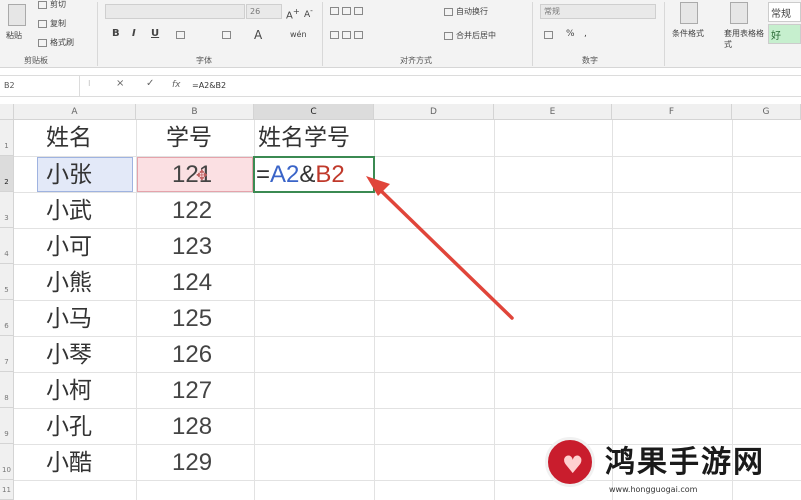 The width and height of the screenshot is (801, 500). I want to click on arrow-head-icon, so click(378, 186).